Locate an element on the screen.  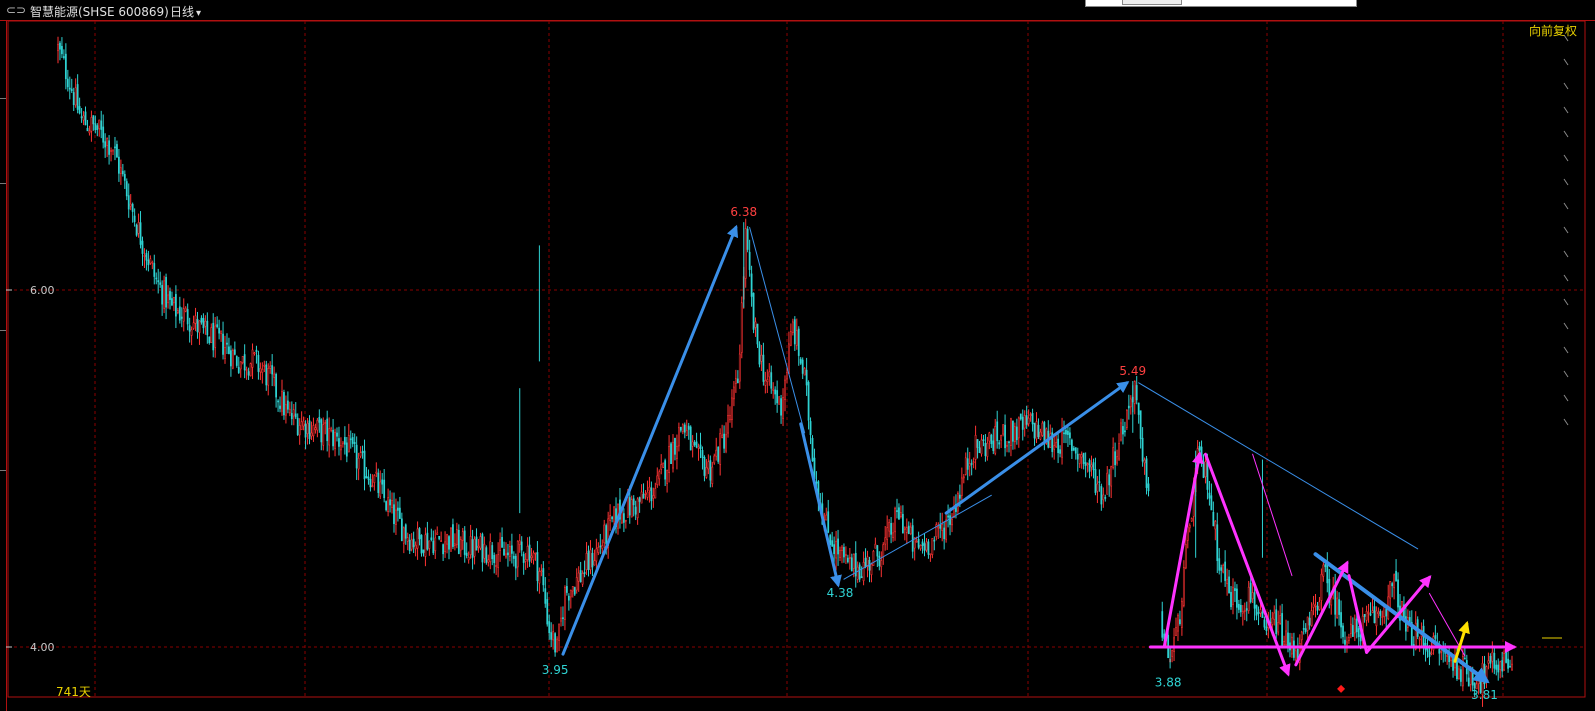
trend-line-blue is located at coordinates (917, 537).